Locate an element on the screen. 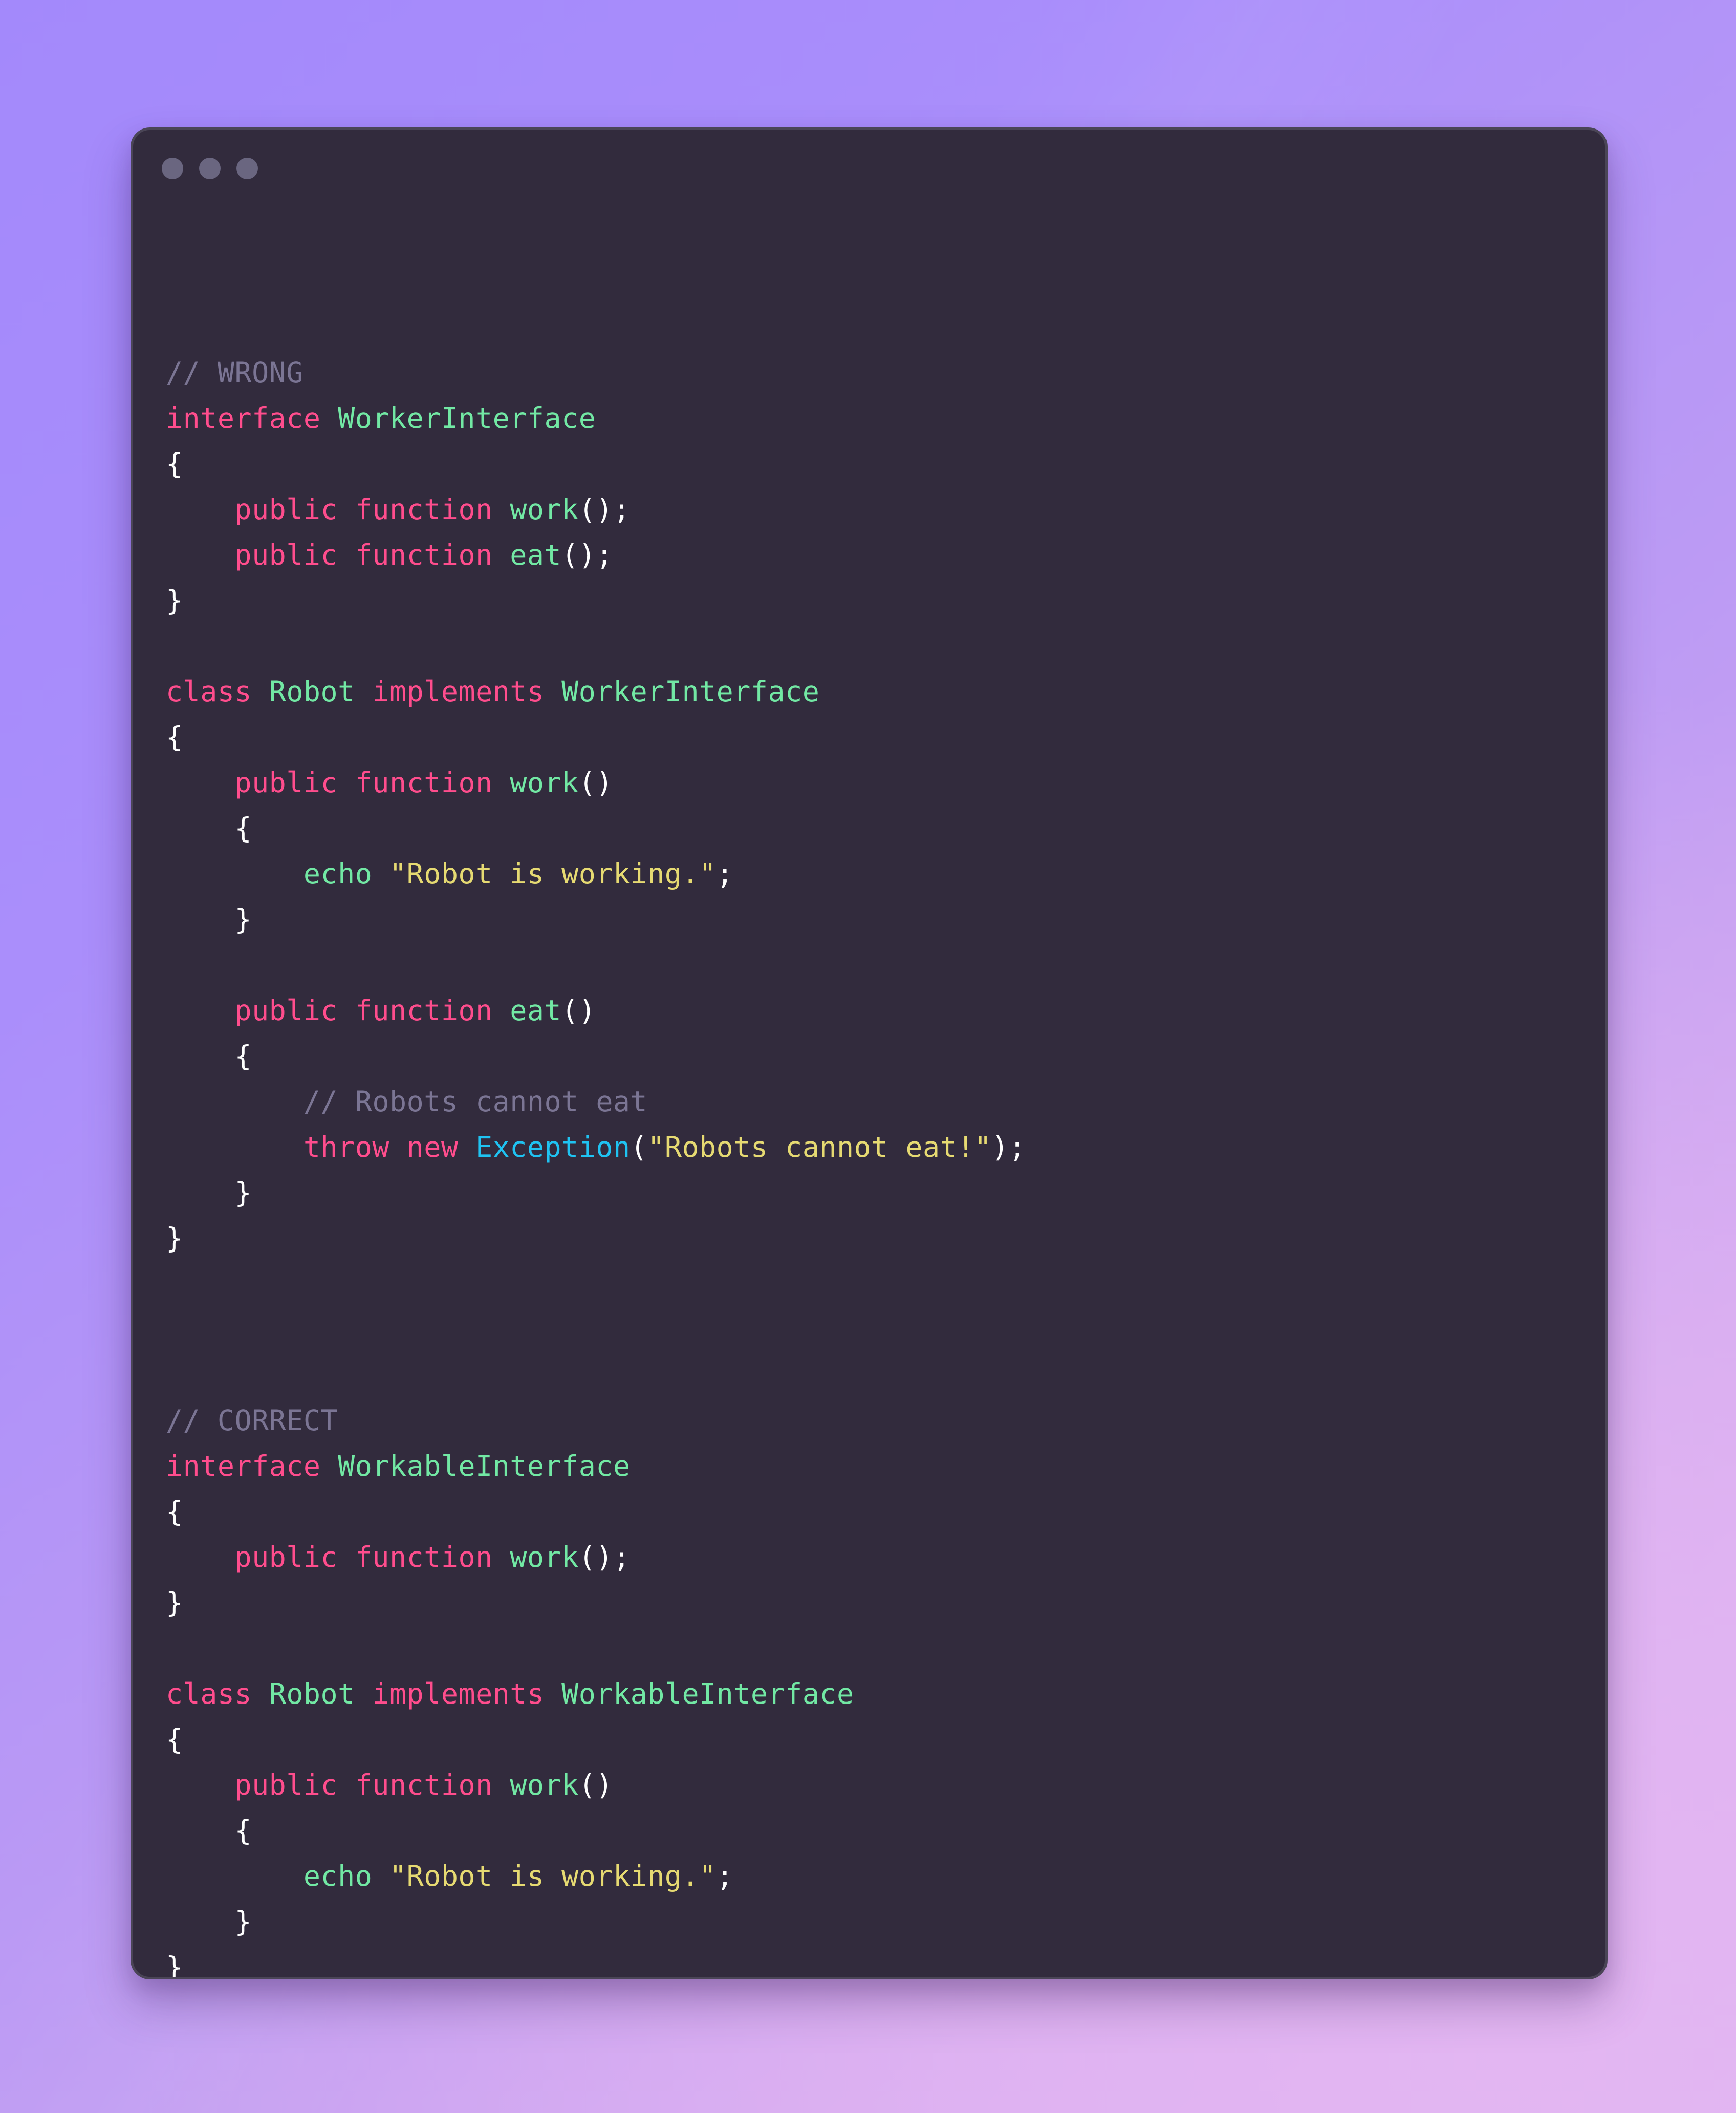  code-line: public function eat(); is located at coordinates (875, 555).